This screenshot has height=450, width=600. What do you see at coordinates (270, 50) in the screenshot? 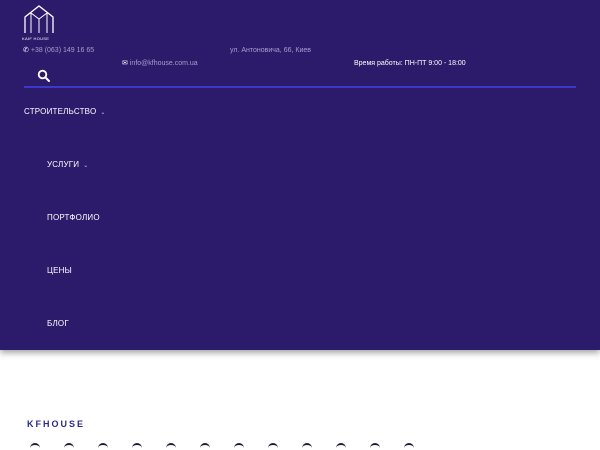
I see `address-text: ул. Антоновича, 66, Киев` at bounding box center [270, 50].